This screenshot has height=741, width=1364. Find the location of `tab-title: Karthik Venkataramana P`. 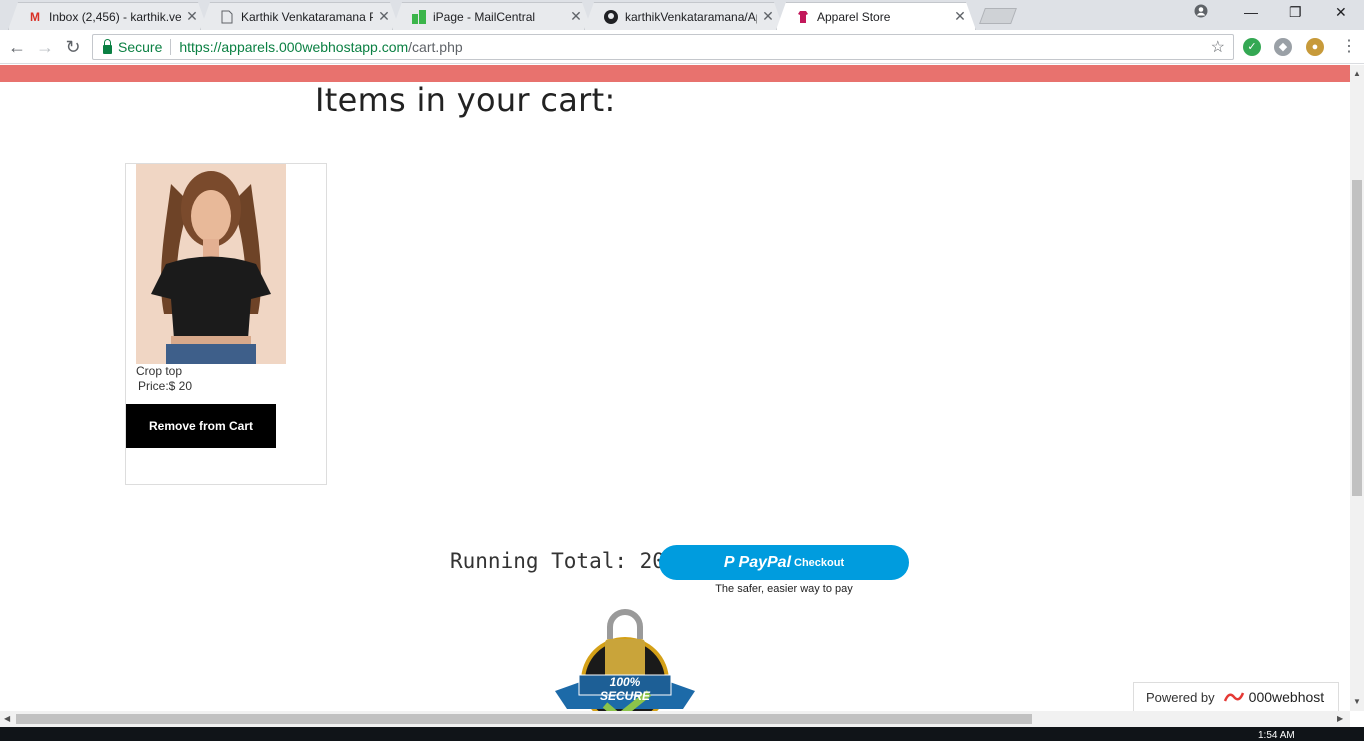

tab-title: Karthik Venkataramana P is located at coordinates (307, 16).